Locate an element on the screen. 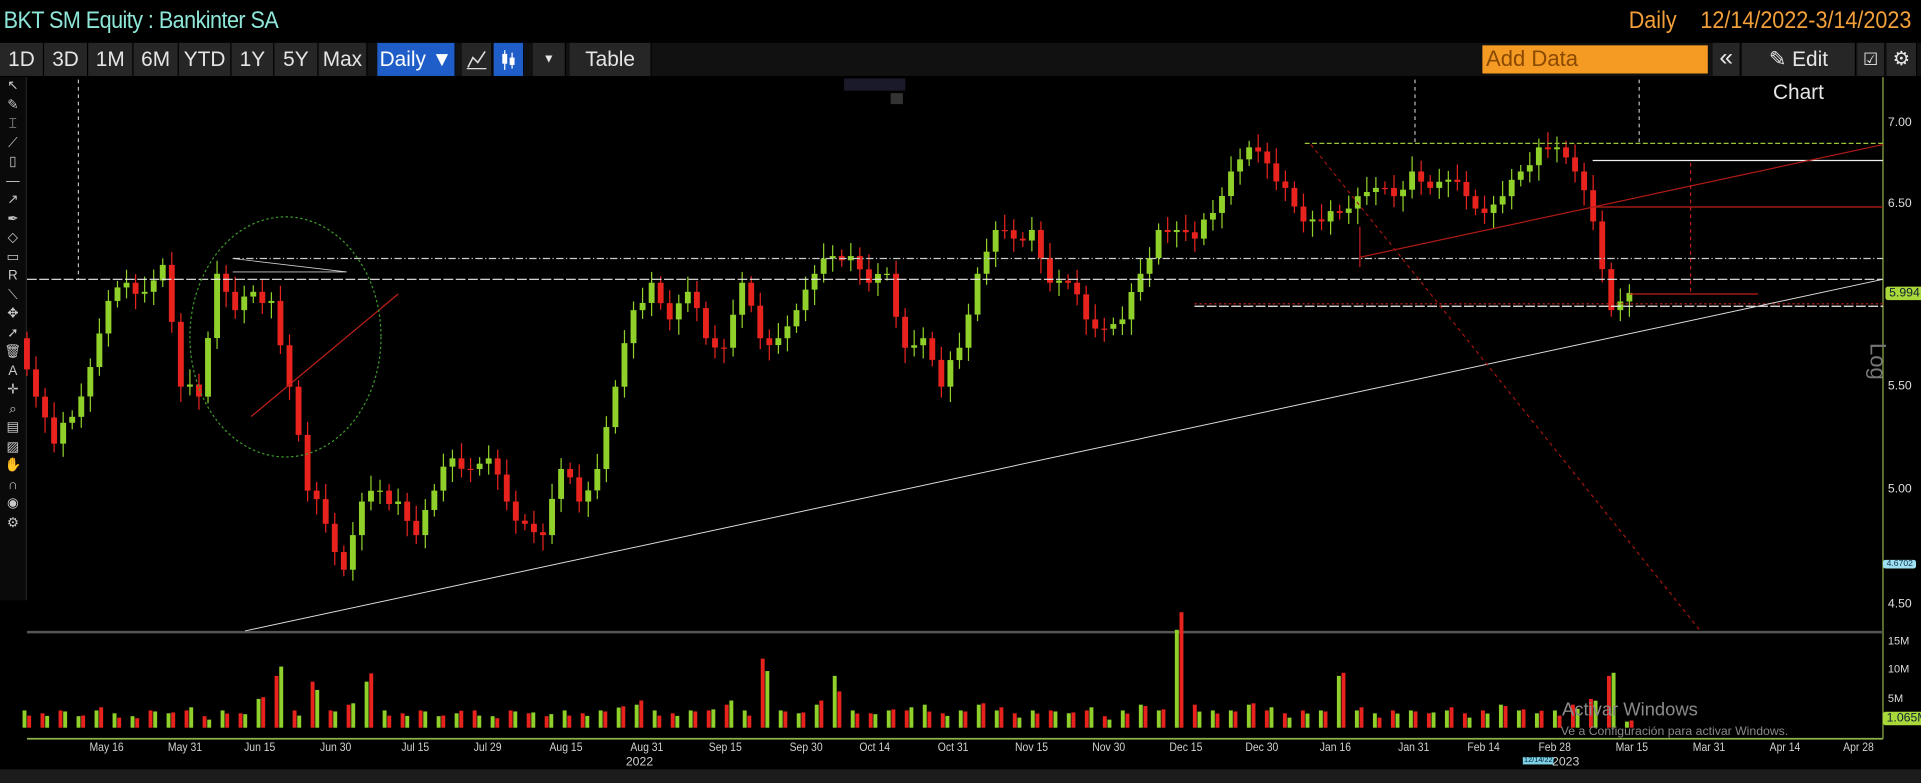 This screenshot has height=783, width=1921. date-tick: Sep 30 is located at coordinates (806, 748).